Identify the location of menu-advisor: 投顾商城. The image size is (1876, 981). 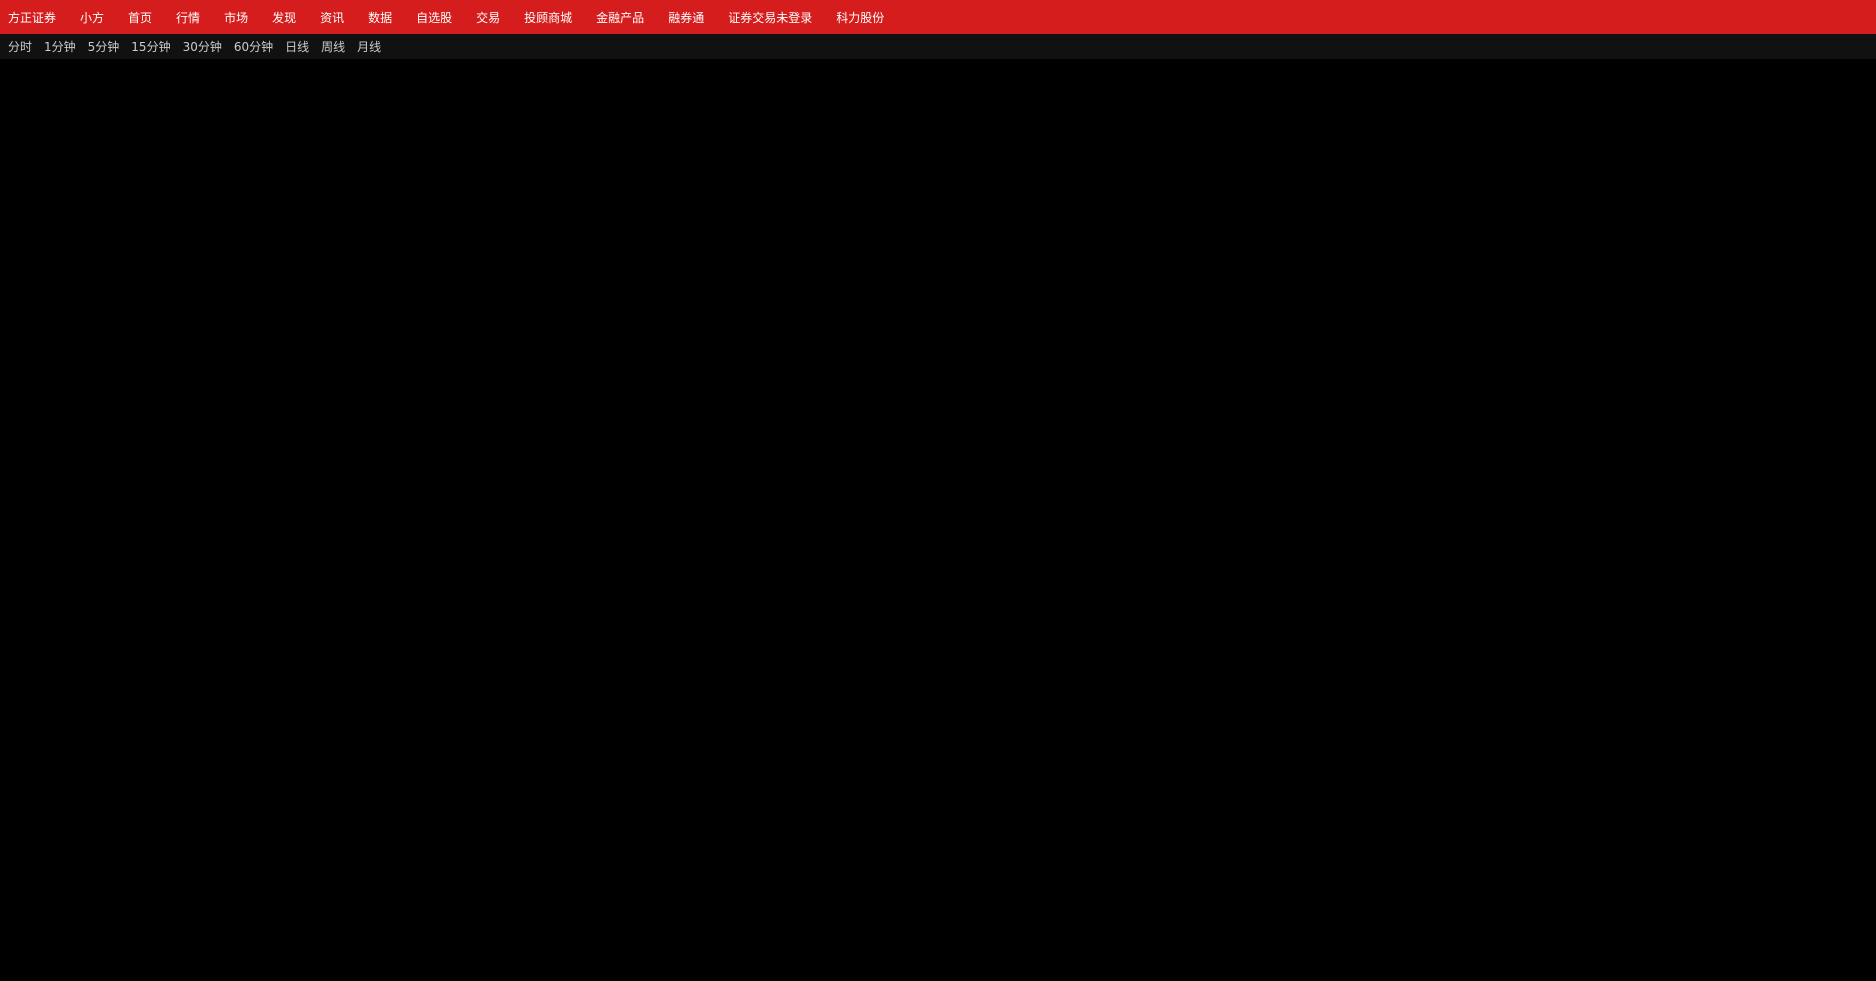
(548, 17).